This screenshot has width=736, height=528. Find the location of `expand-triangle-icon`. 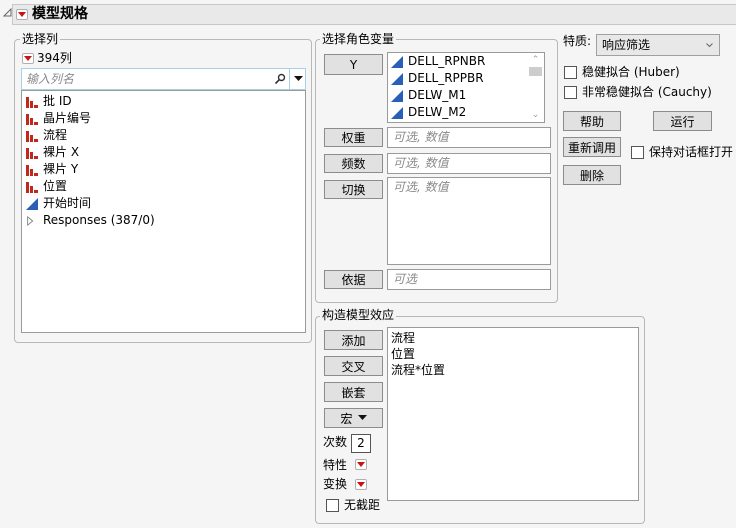

expand-triangle-icon is located at coordinates (31, 221).